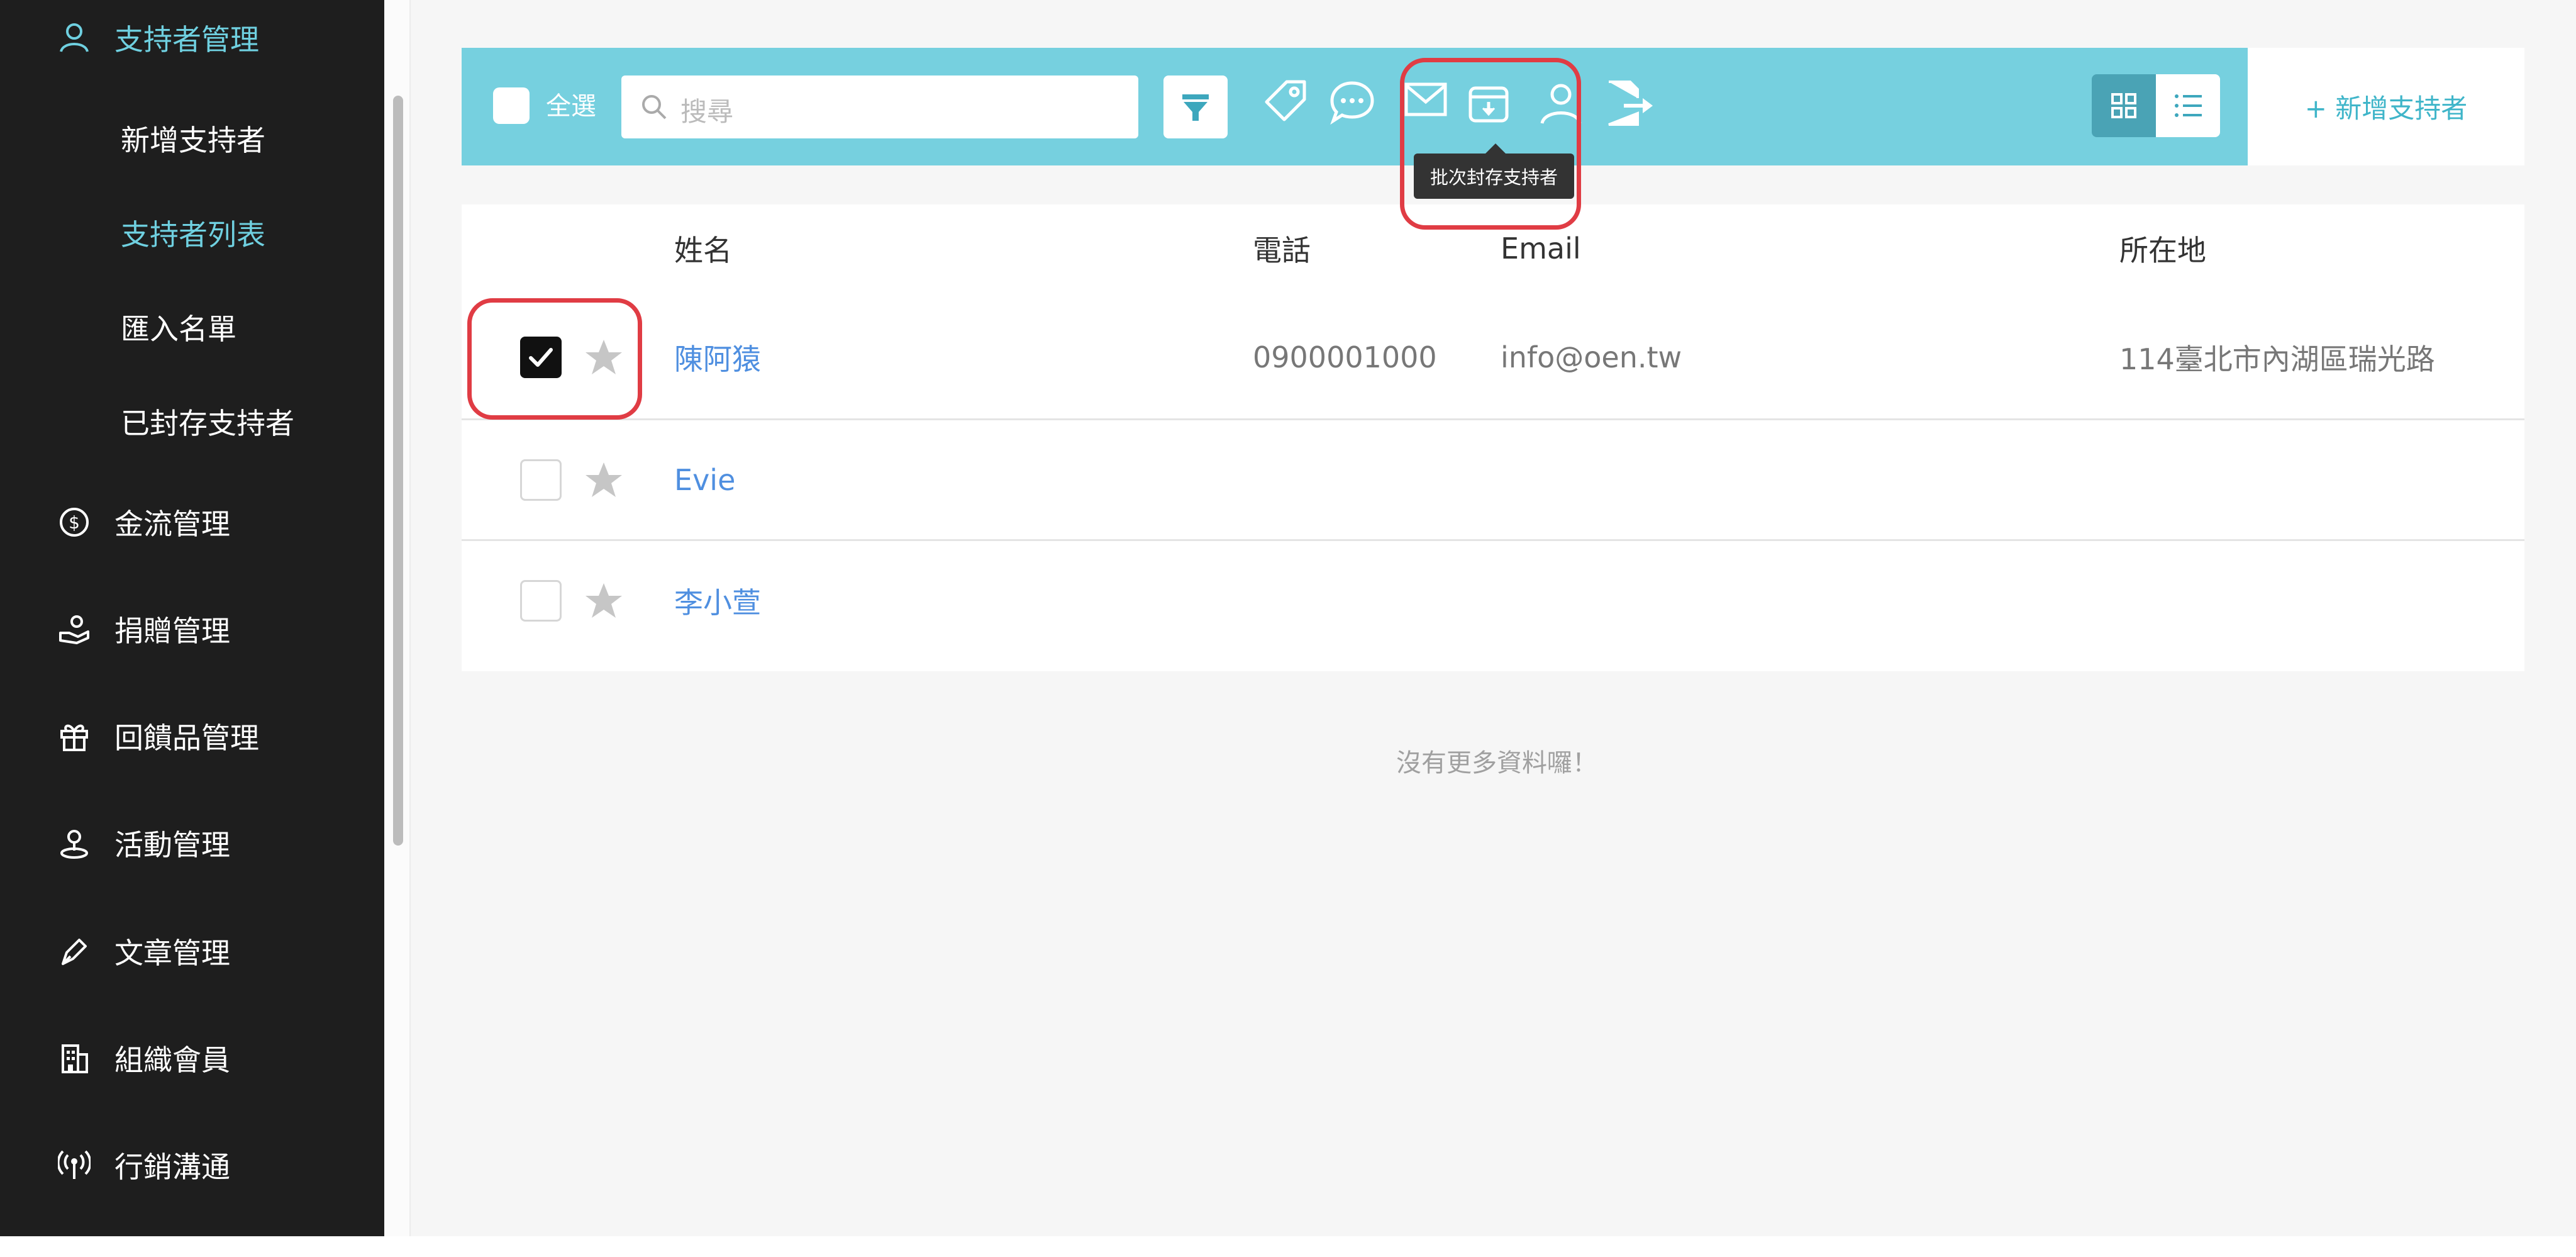  What do you see at coordinates (74, 843) in the screenshot?
I see `location-pin-icon` at bounding box center [74, 843].